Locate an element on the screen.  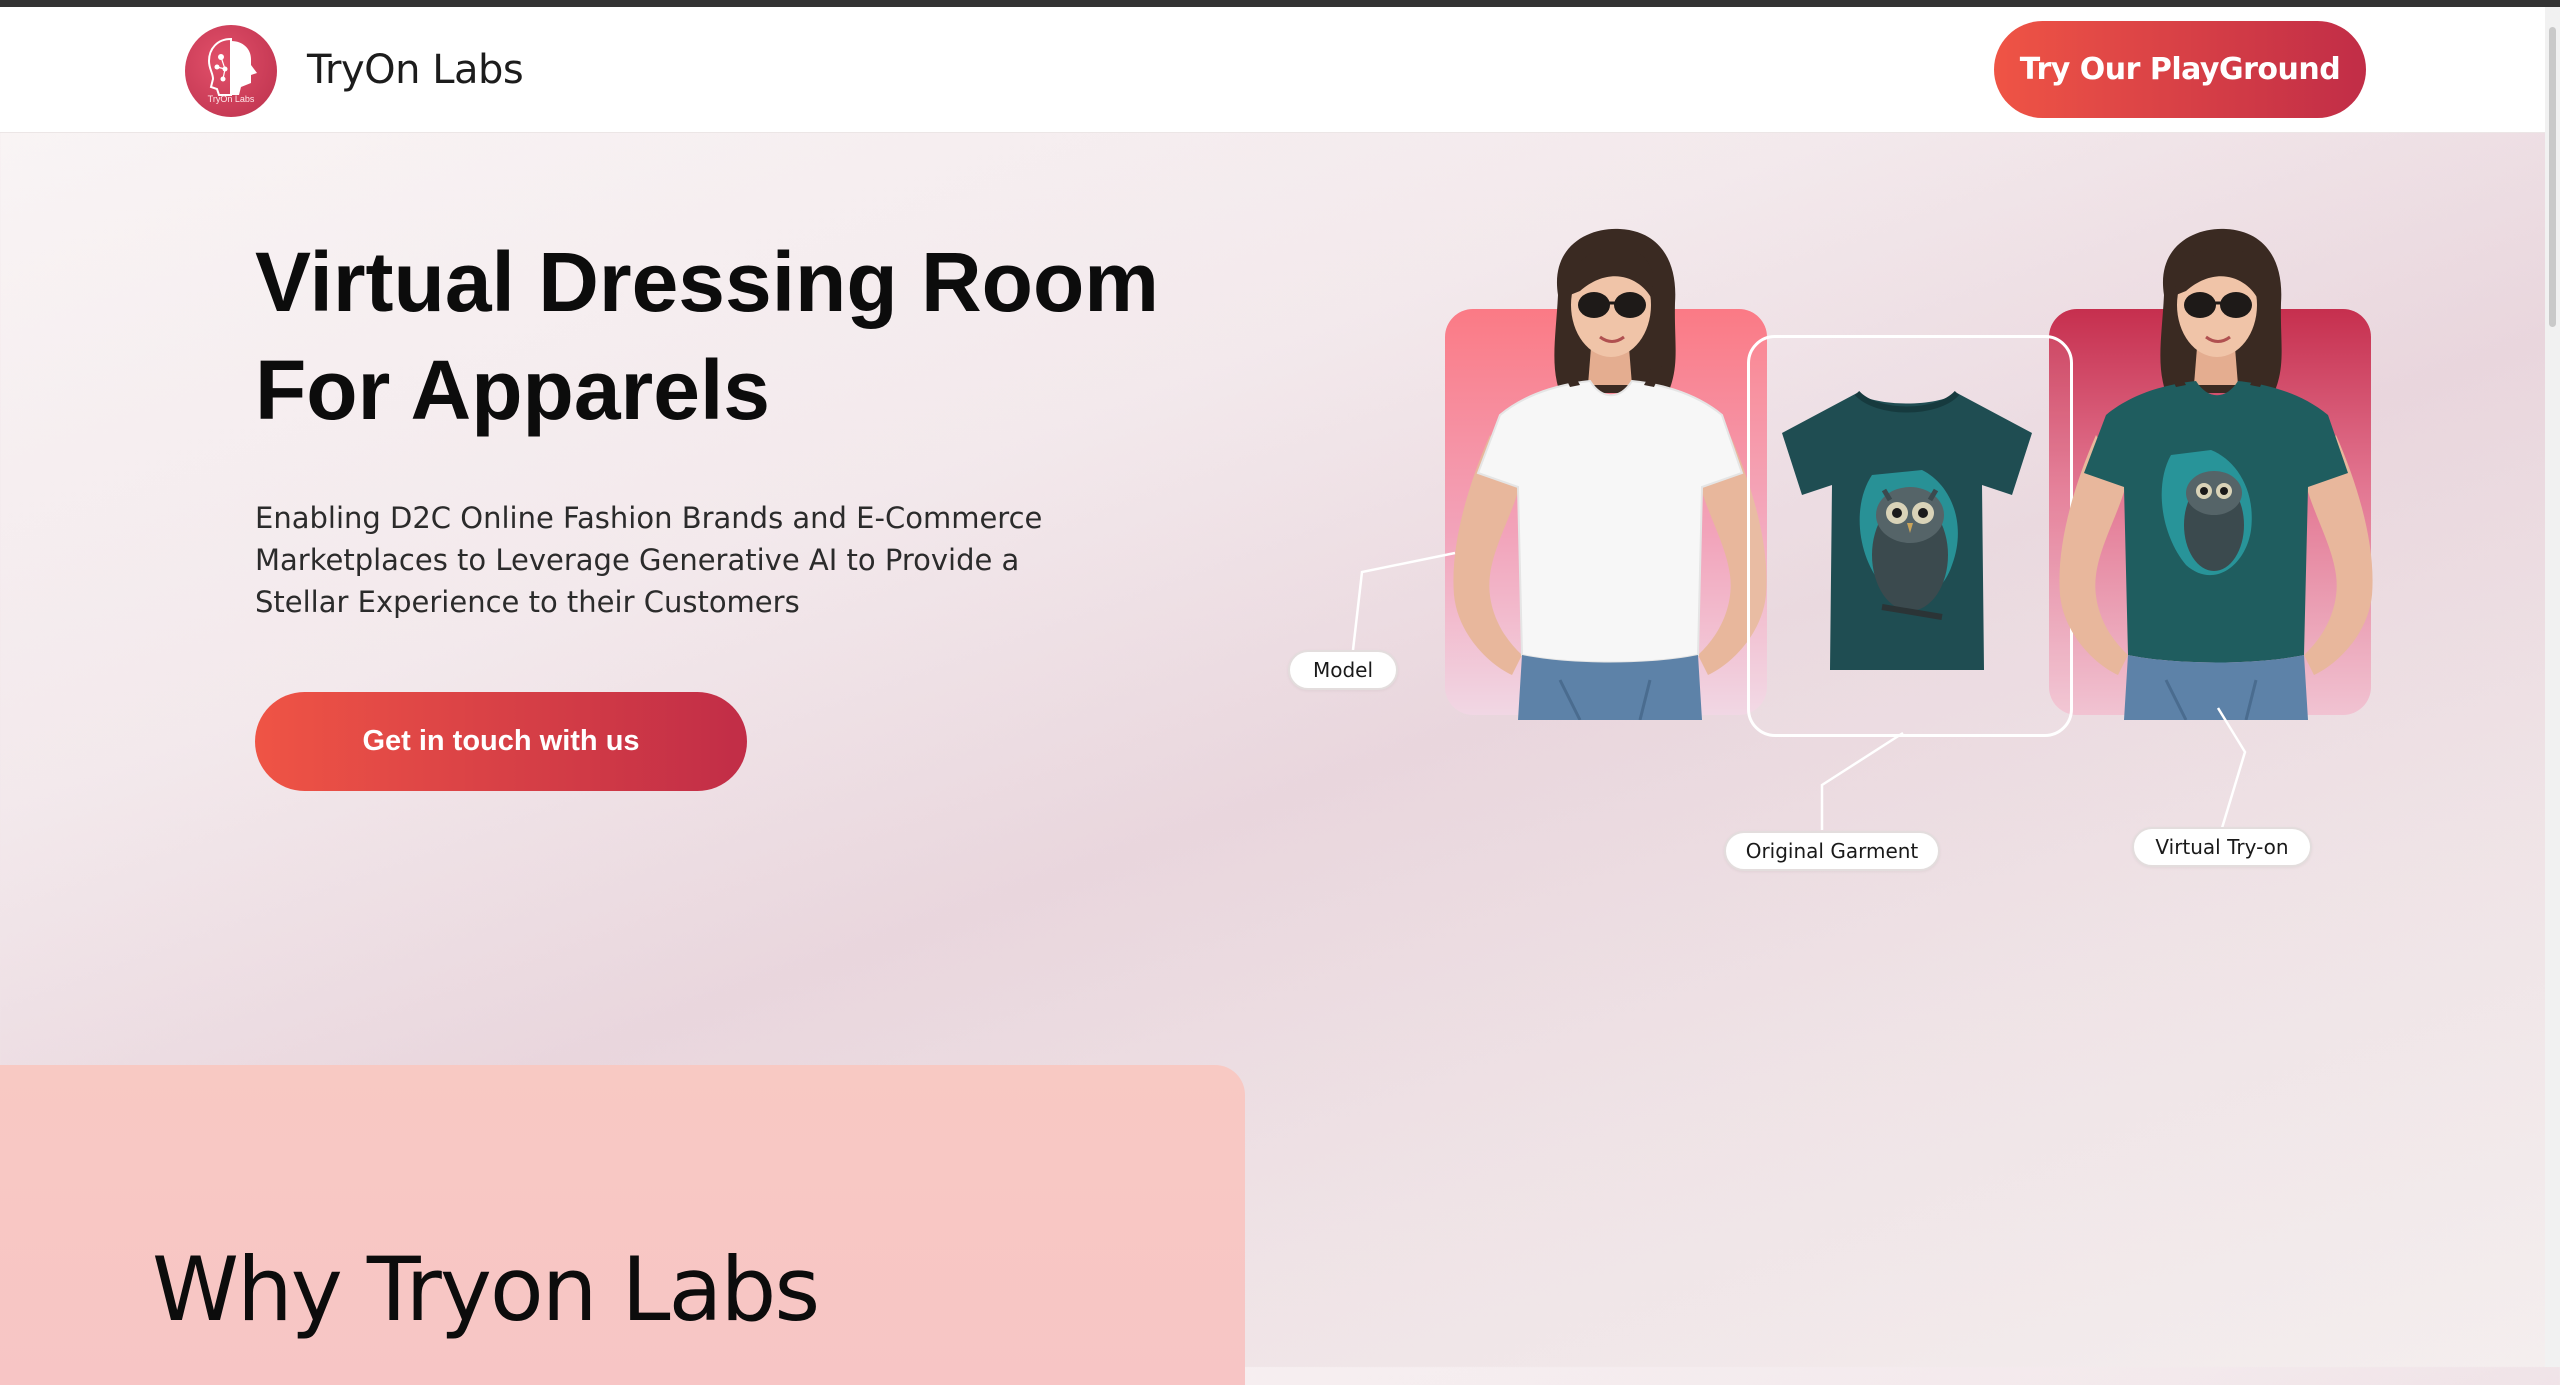
why-title: Why Tryon Labs is located at coordinates (486, 1289).